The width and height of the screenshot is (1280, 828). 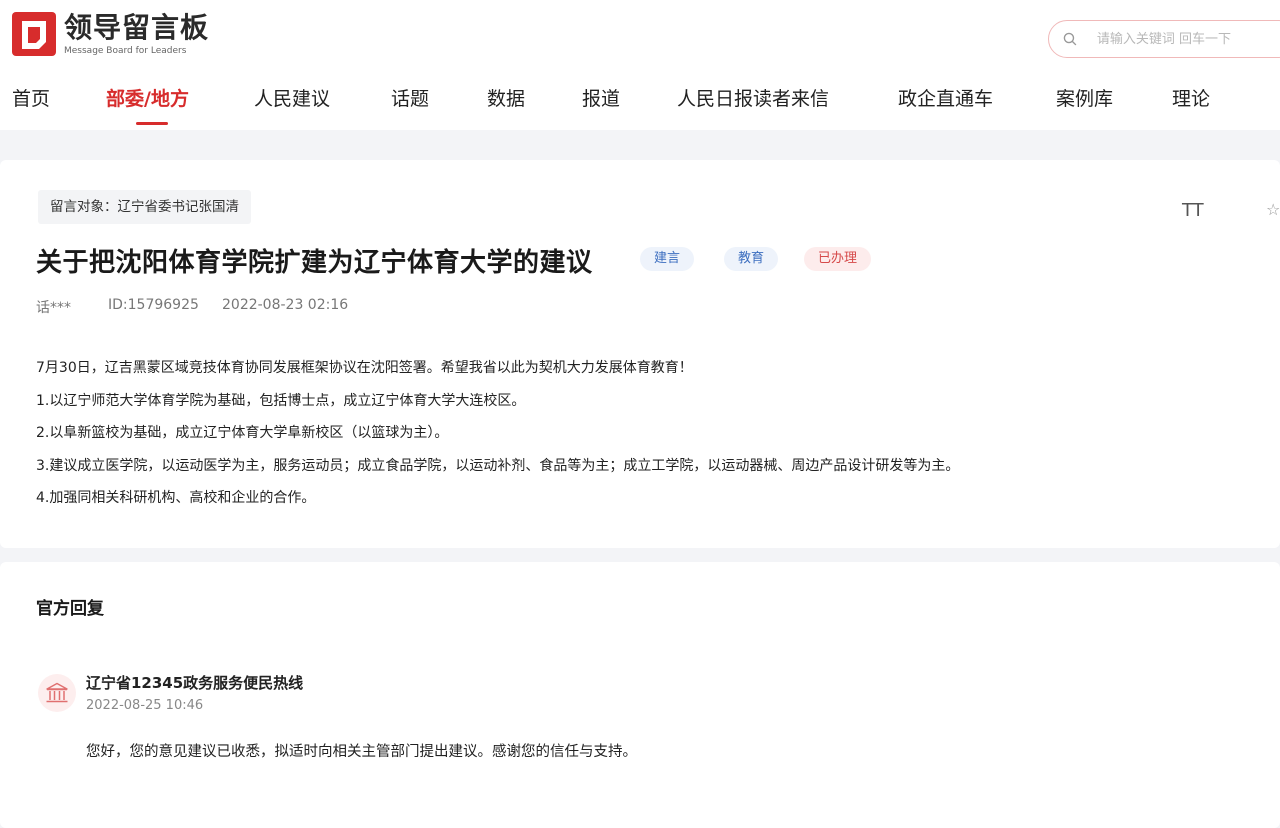 I want to click on message-paragraph: 1.以辽宁师范大学体育学院为基础，包括博士点，成立辽宁体育大学大连校区。, so click(x=281, y=400).